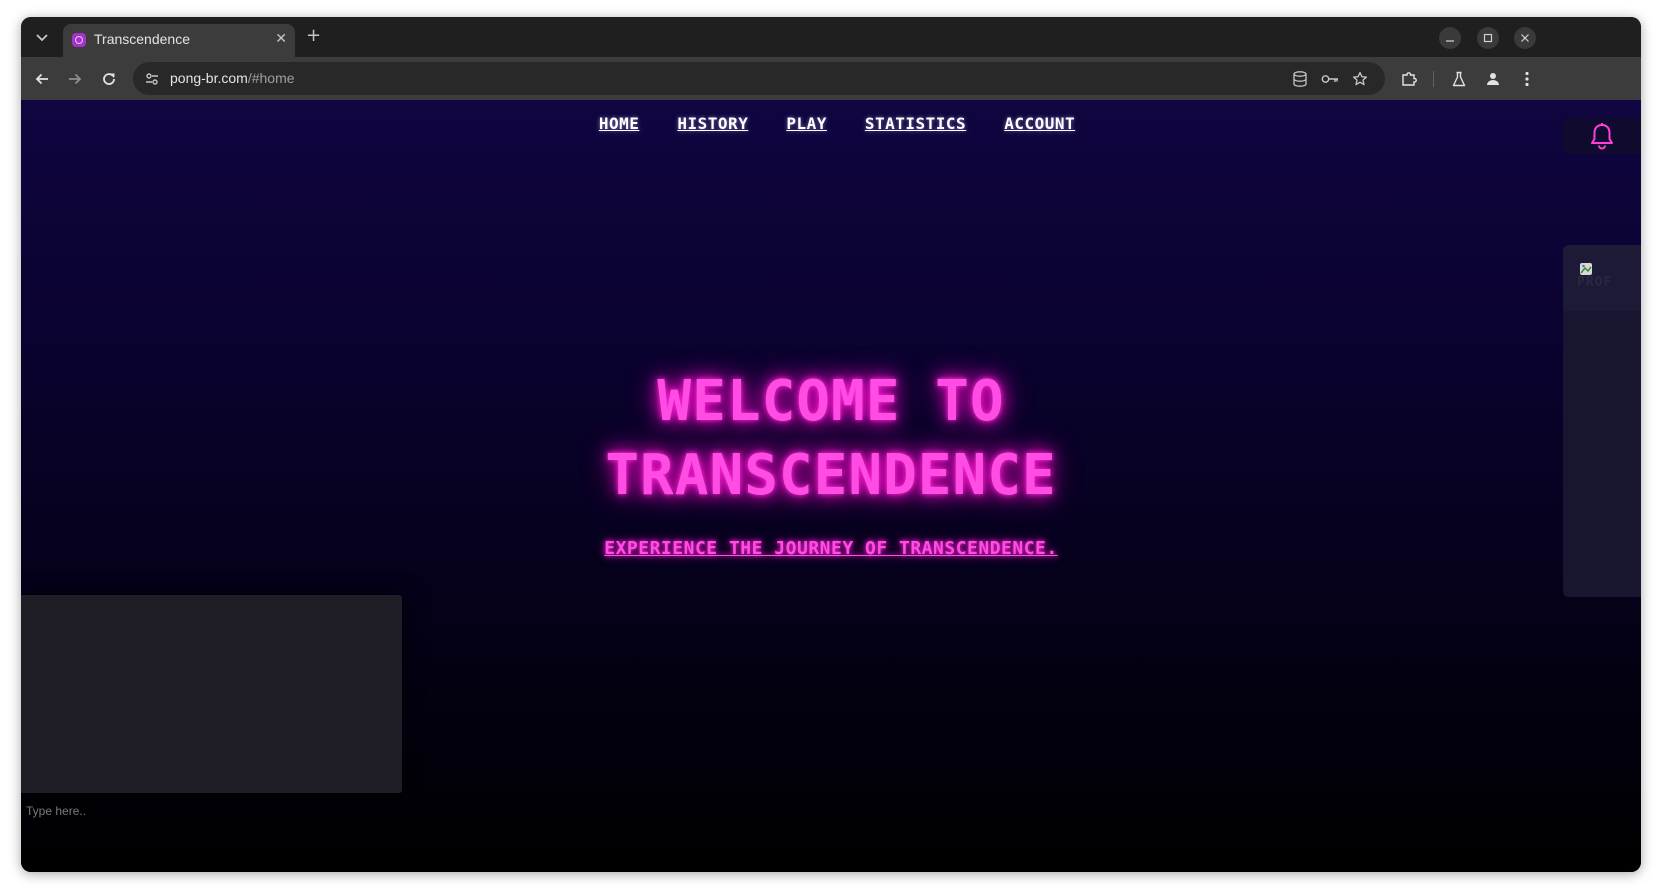 Image resolution: width=1661 pixels, height=895 pixels. Describe the element at coordinates (831, 548) in the screenshot. I see `hero-subtitle: EXPERIENCE THE JOURNEY OF TRANSCENDENCE.` at that location.